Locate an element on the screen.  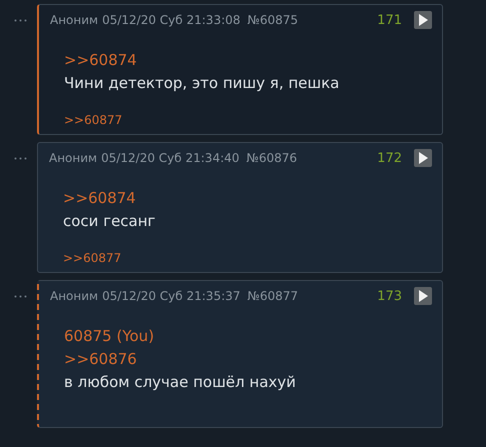
post-text: соси гесанг is located at coordinates (109, 221).